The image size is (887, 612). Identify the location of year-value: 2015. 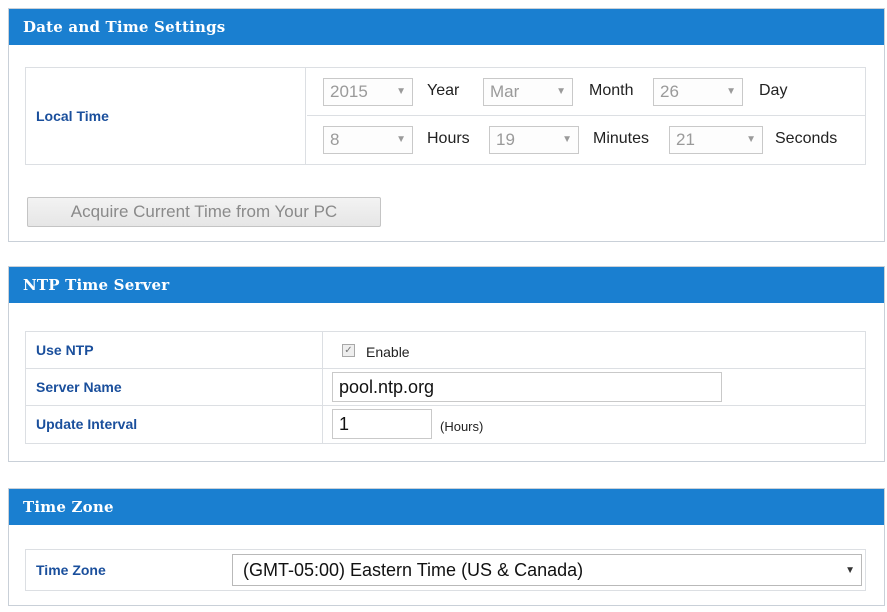
(349, 91).